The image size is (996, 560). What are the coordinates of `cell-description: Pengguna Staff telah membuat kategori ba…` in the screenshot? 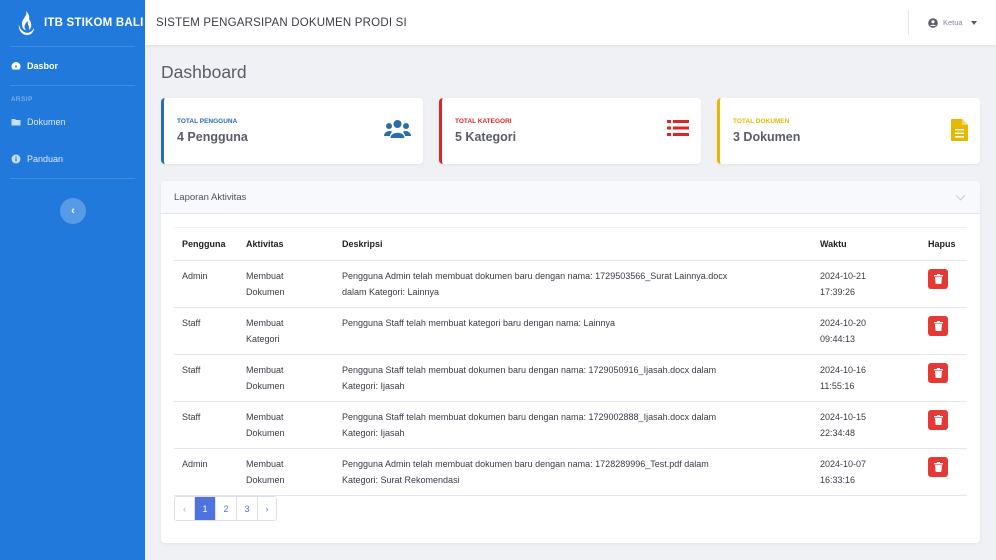 It's located at (573, 331).